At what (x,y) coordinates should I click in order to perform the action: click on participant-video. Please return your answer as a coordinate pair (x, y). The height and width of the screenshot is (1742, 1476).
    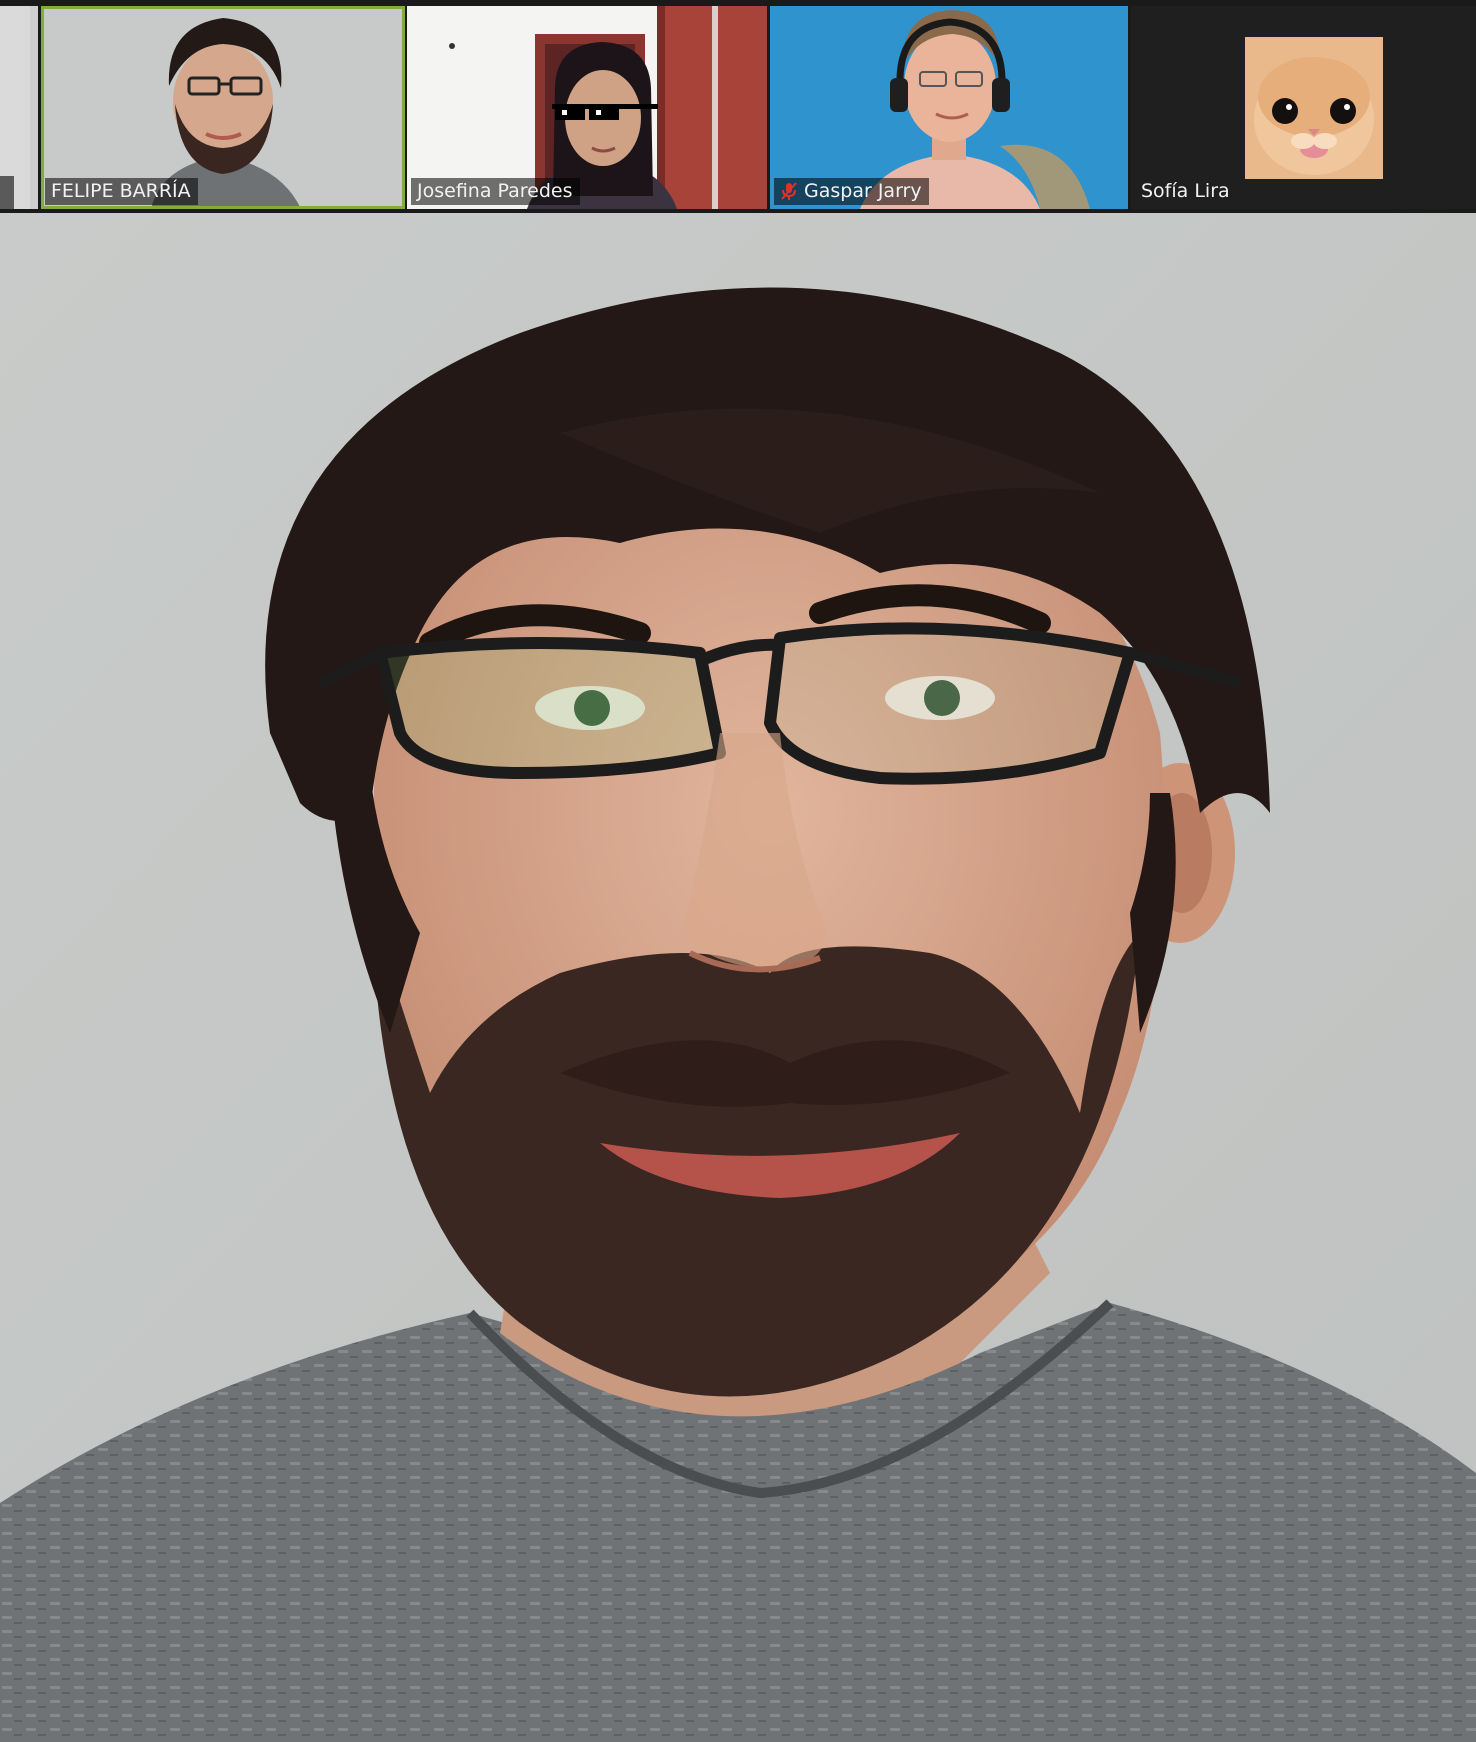
    Looking at the image, I should click on (19, 107).